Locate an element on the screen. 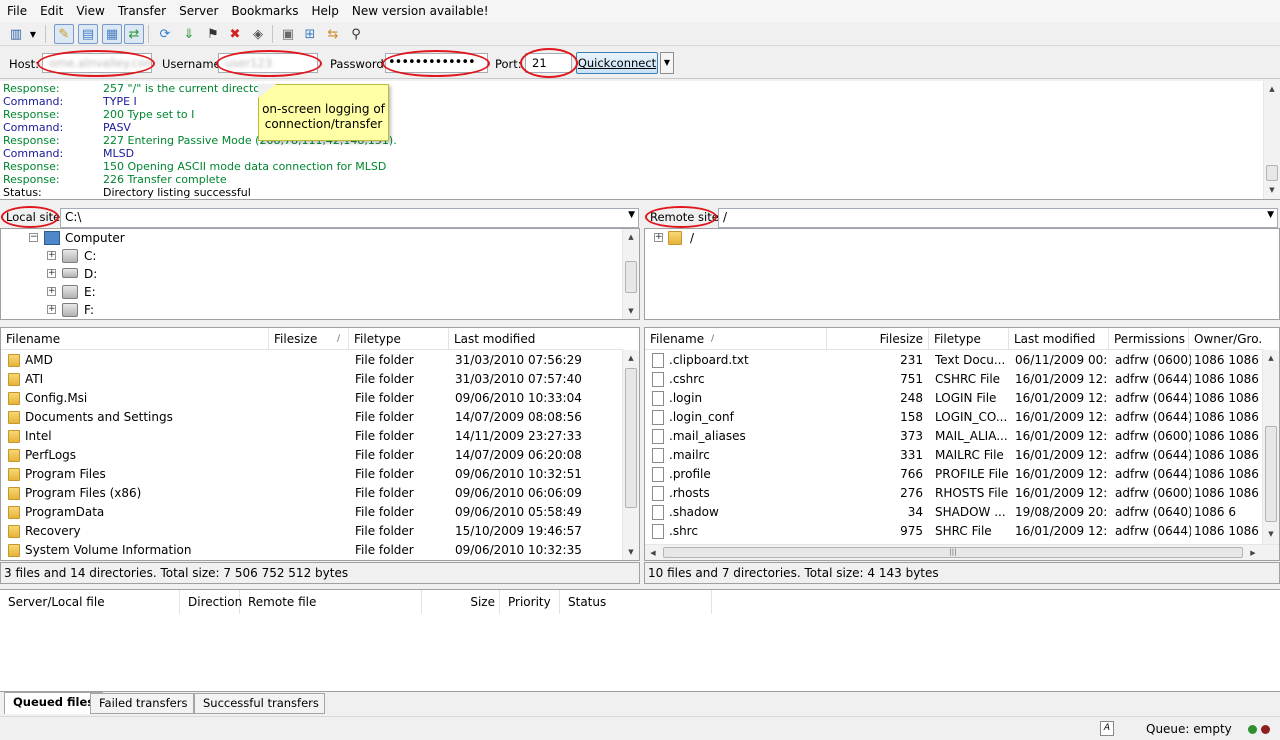 The width and height of the screenshot is (1280, 740). column-filename: Filename is located at coordinates (135, 339).